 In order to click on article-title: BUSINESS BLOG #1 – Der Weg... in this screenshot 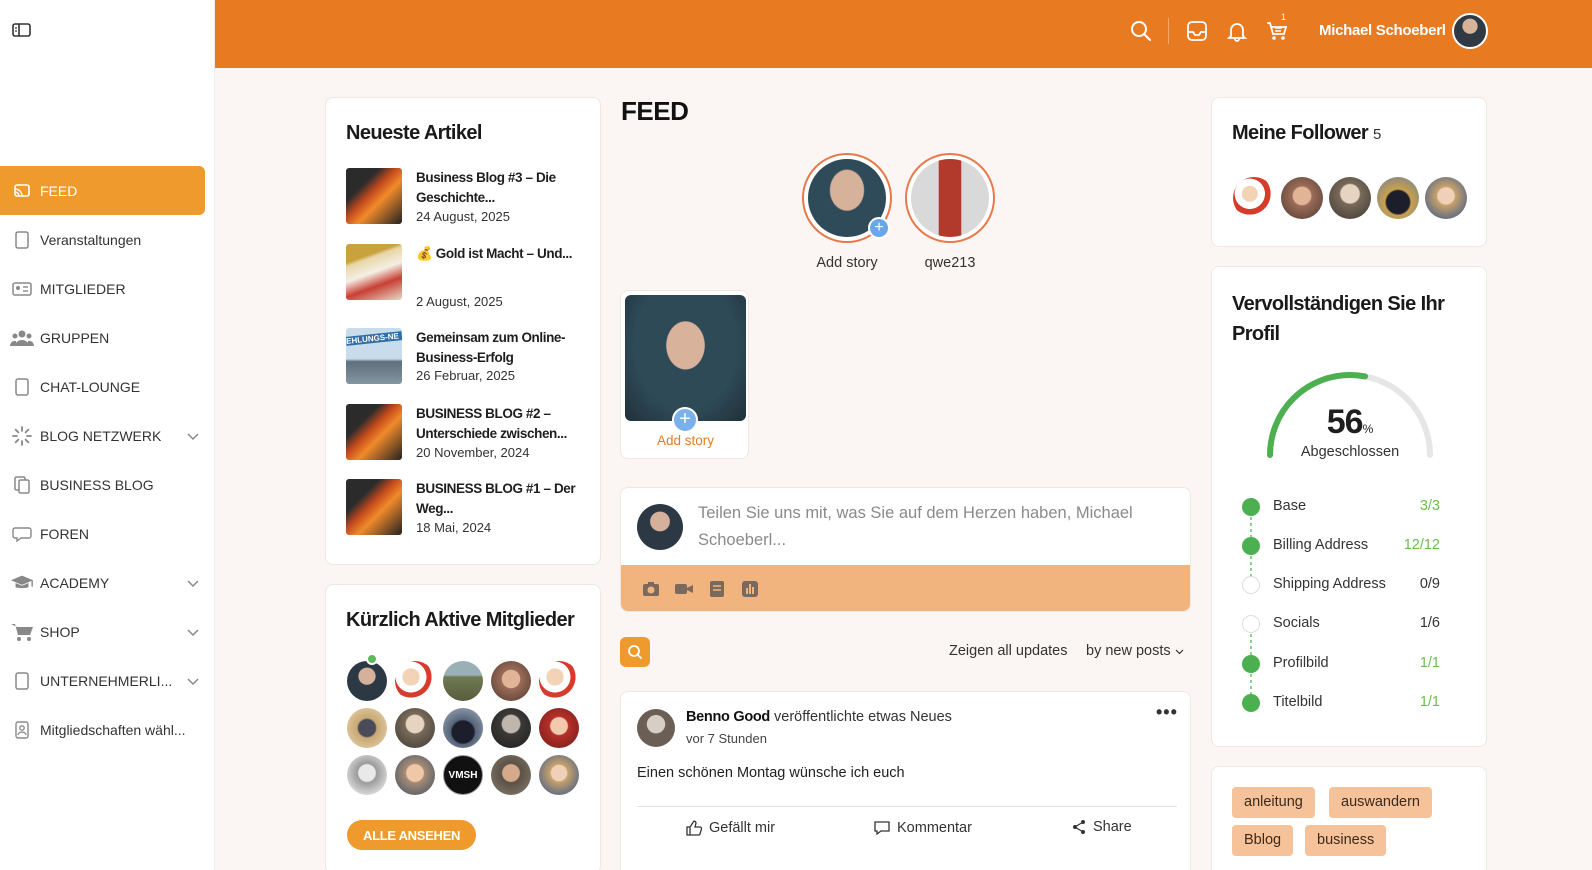, I will do `click(501, 499)`.